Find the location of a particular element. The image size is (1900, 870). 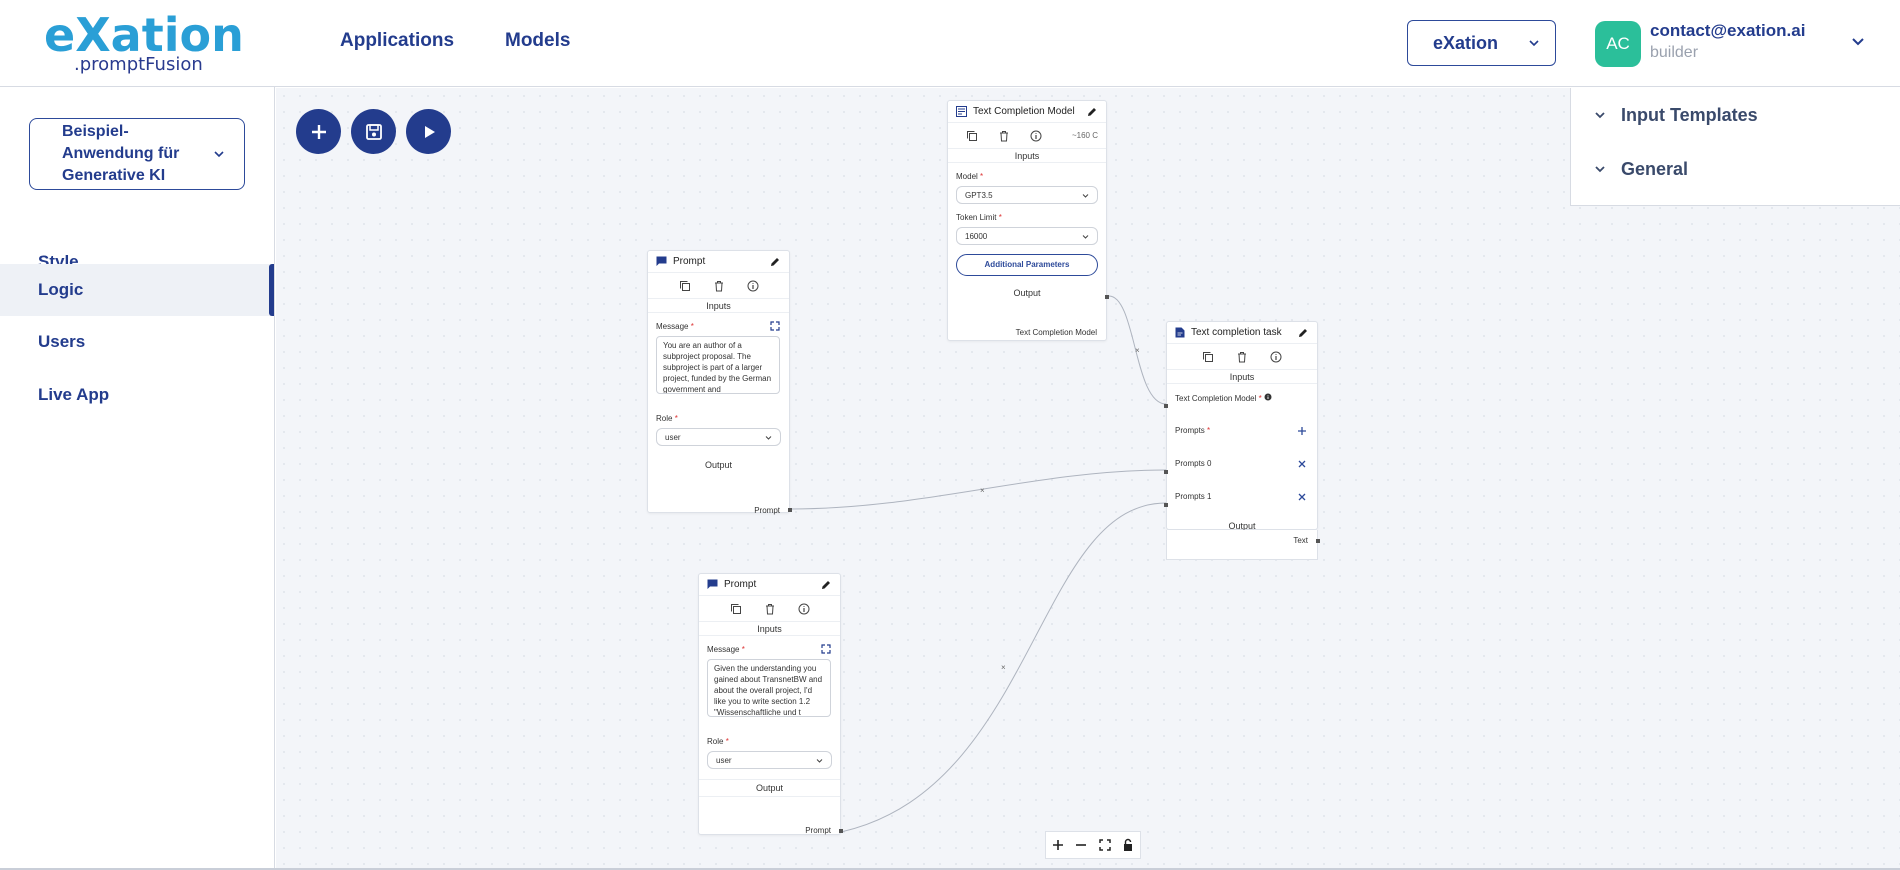

nav-applications: Applications is located at coordinates (397, 41).